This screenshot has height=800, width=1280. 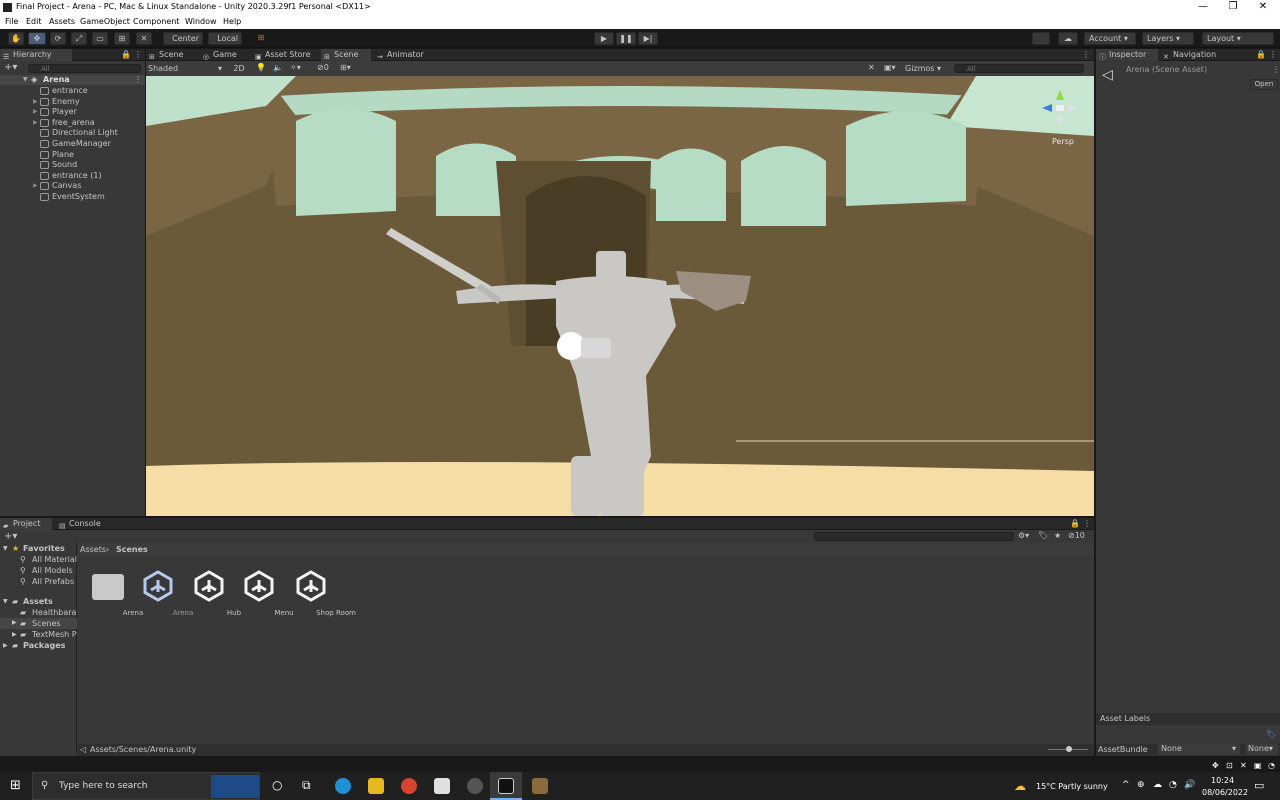 I want to click on menu-assets: Assets, so click(x=62, y=21).